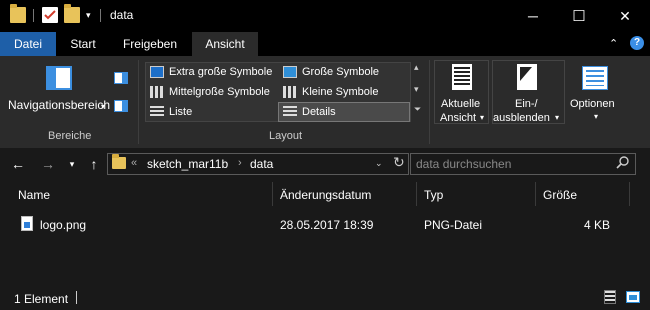 The width and height of the screenshot is (650, 310). What do you see at coordinates (417, 109) in the screenshot?
I see `gallery-expand-icon: ⏷` at bounding box center [417, 109].